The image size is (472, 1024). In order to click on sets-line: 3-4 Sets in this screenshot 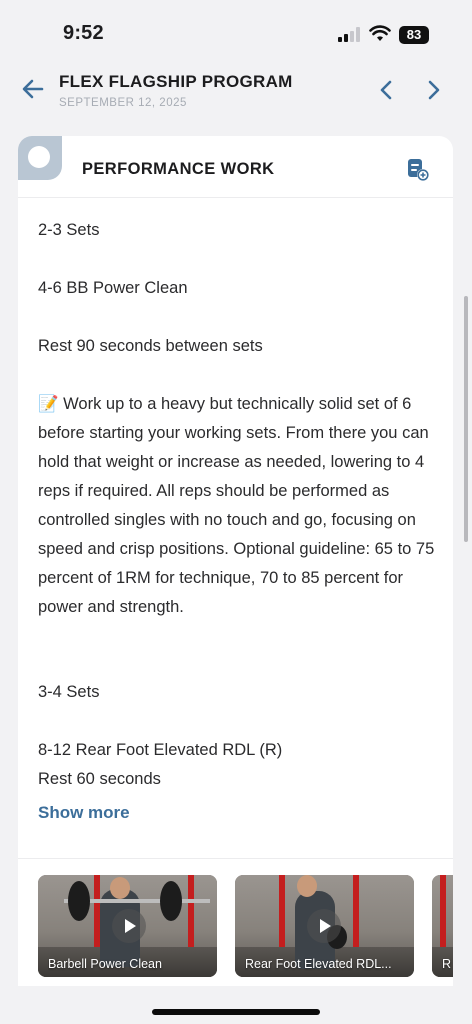, I will do `click(69, 692)`.